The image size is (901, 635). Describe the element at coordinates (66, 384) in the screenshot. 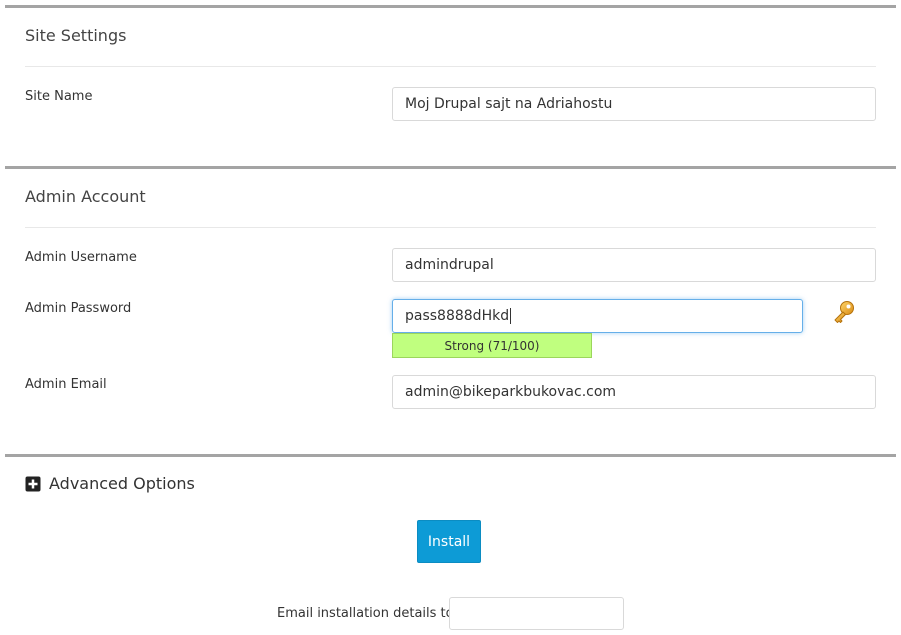

I see `admin-email-label: Admin Email` at that location.